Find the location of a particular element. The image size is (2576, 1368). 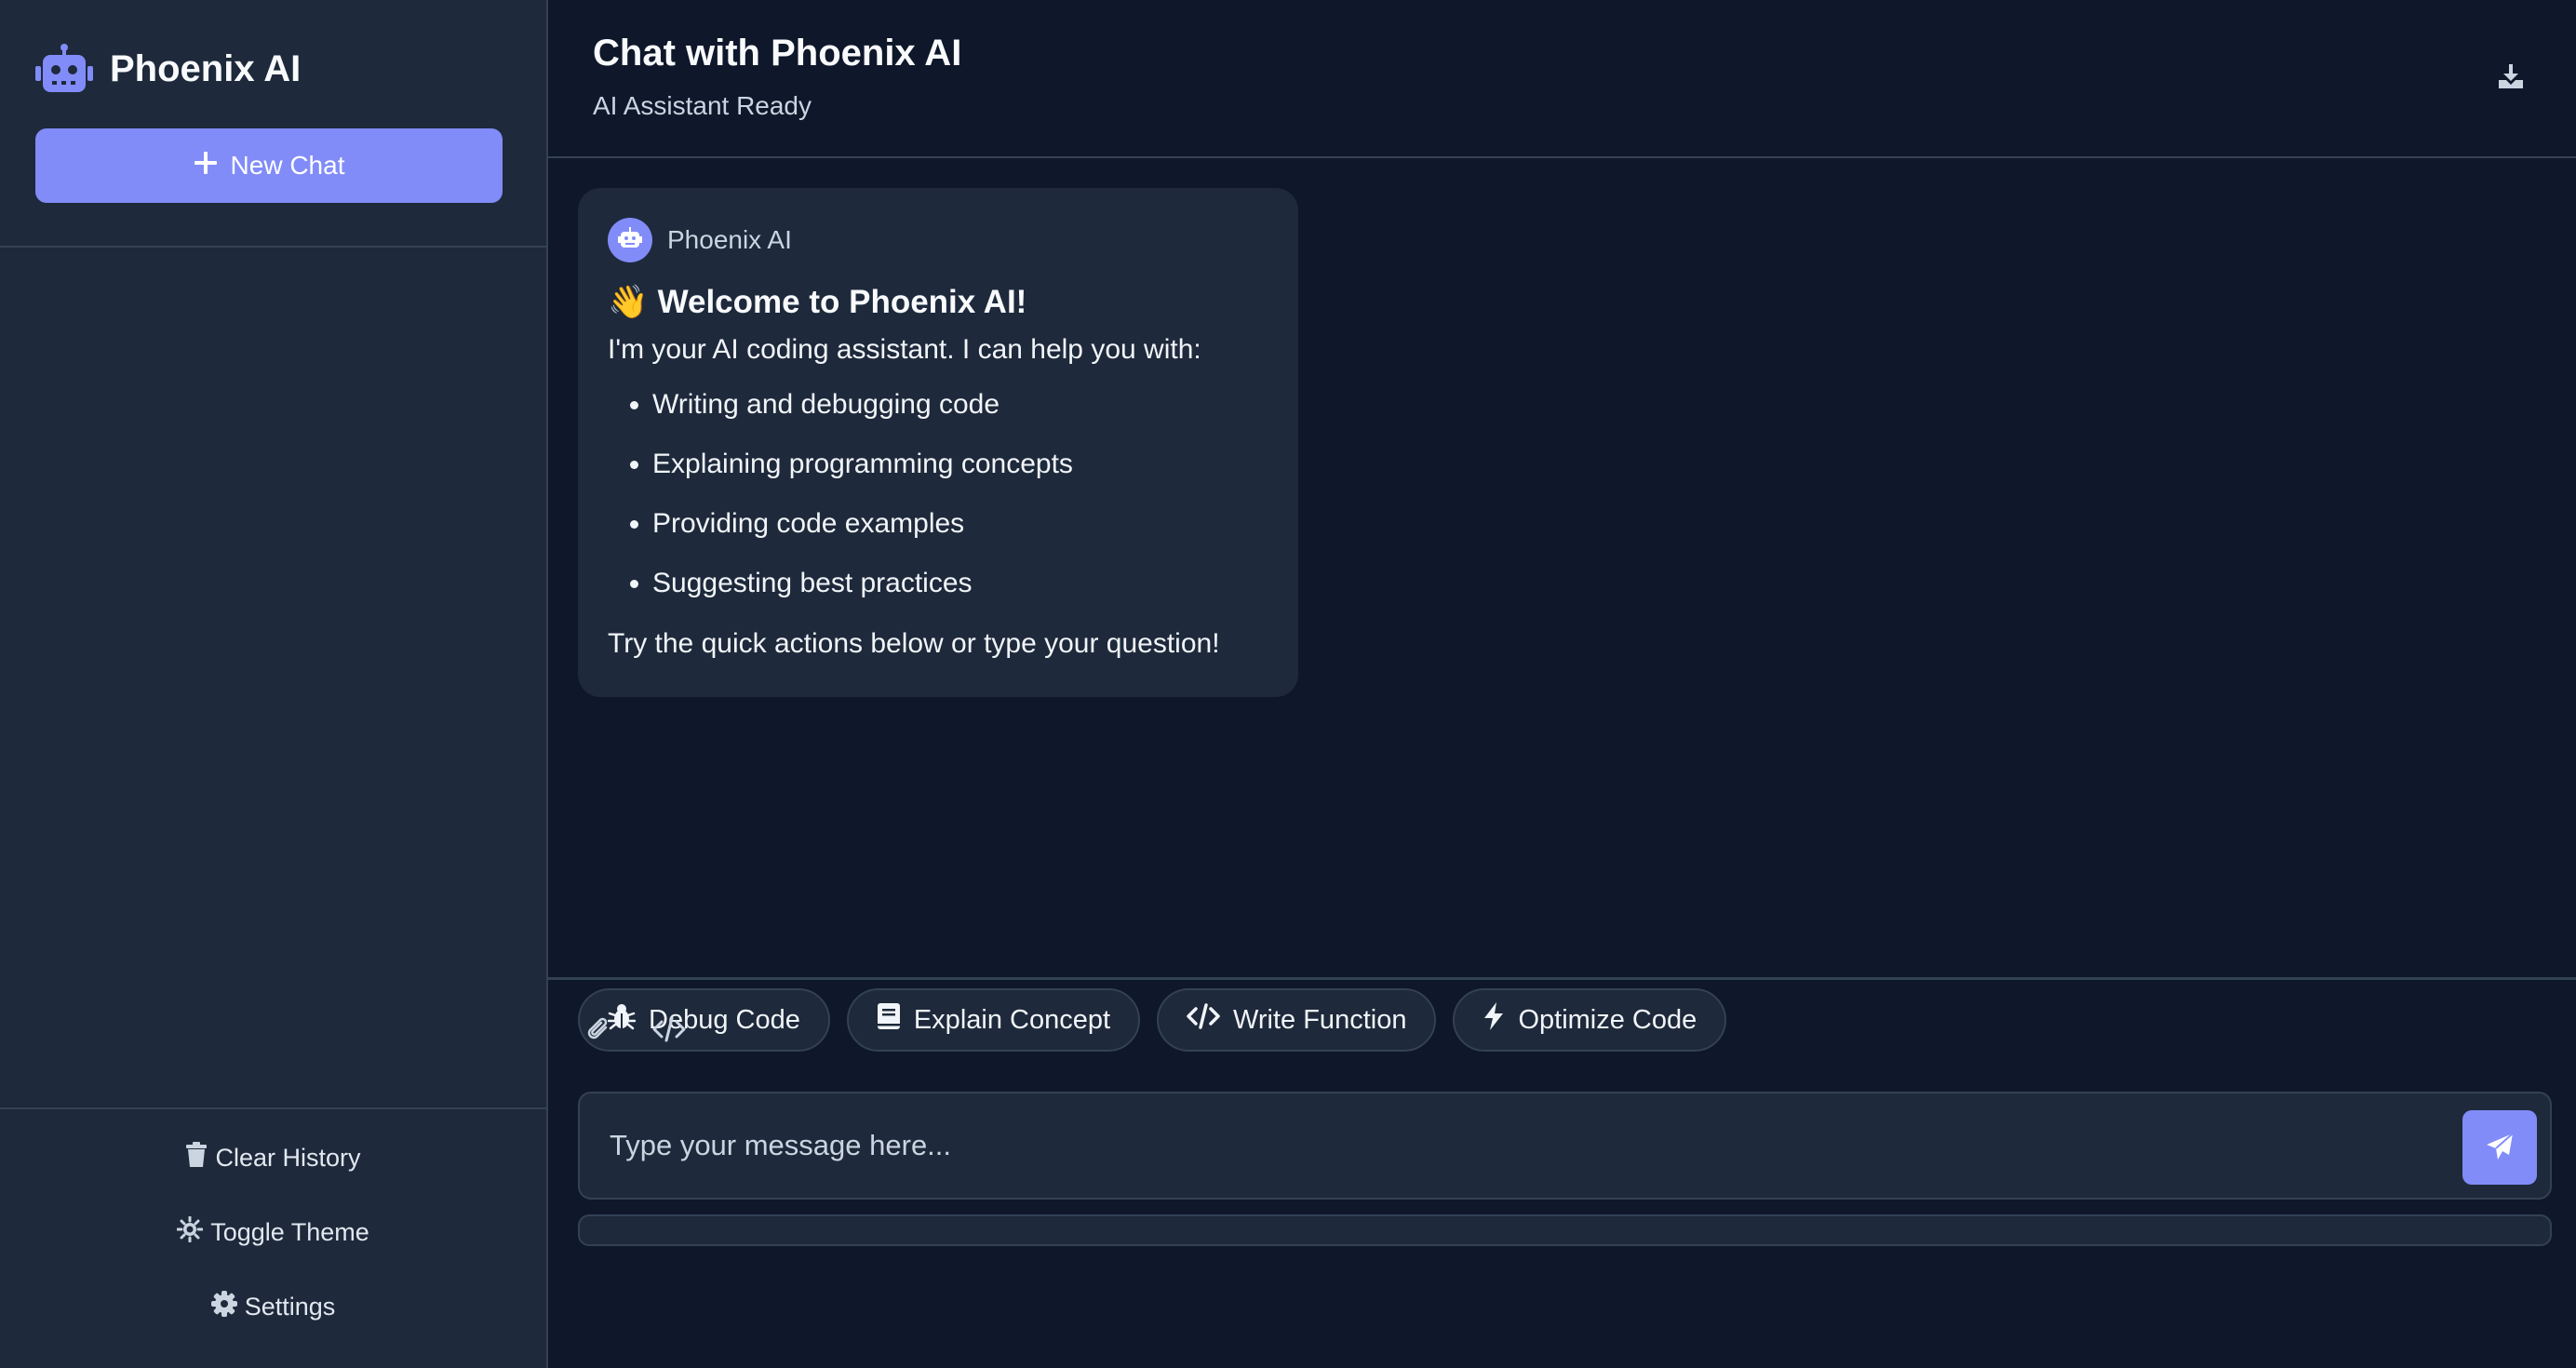

code-icon is located at coordinates (669, 1031).